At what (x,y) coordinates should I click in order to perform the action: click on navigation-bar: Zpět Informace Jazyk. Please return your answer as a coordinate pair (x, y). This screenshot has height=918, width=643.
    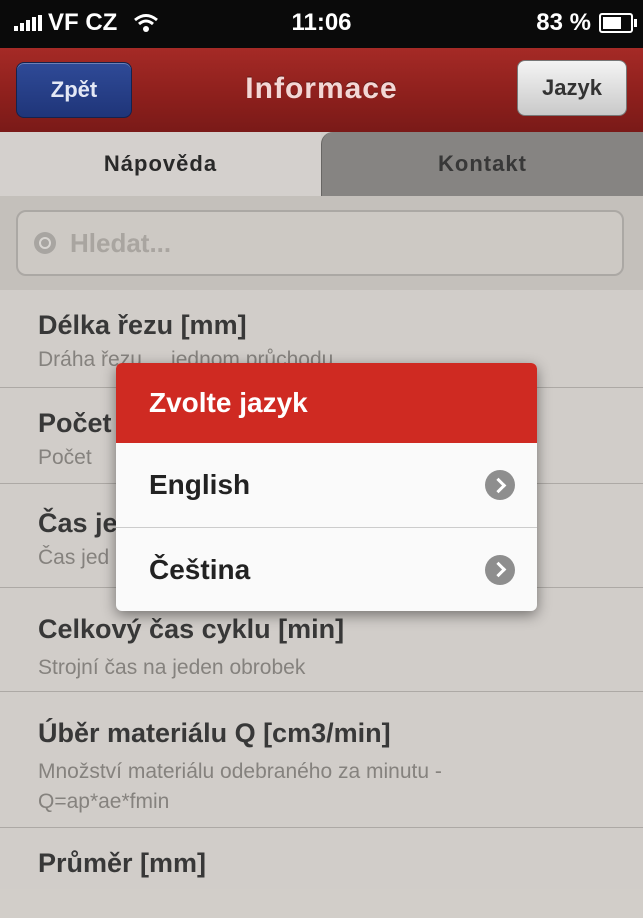
    Looking at the image, I should click on (321, 90).